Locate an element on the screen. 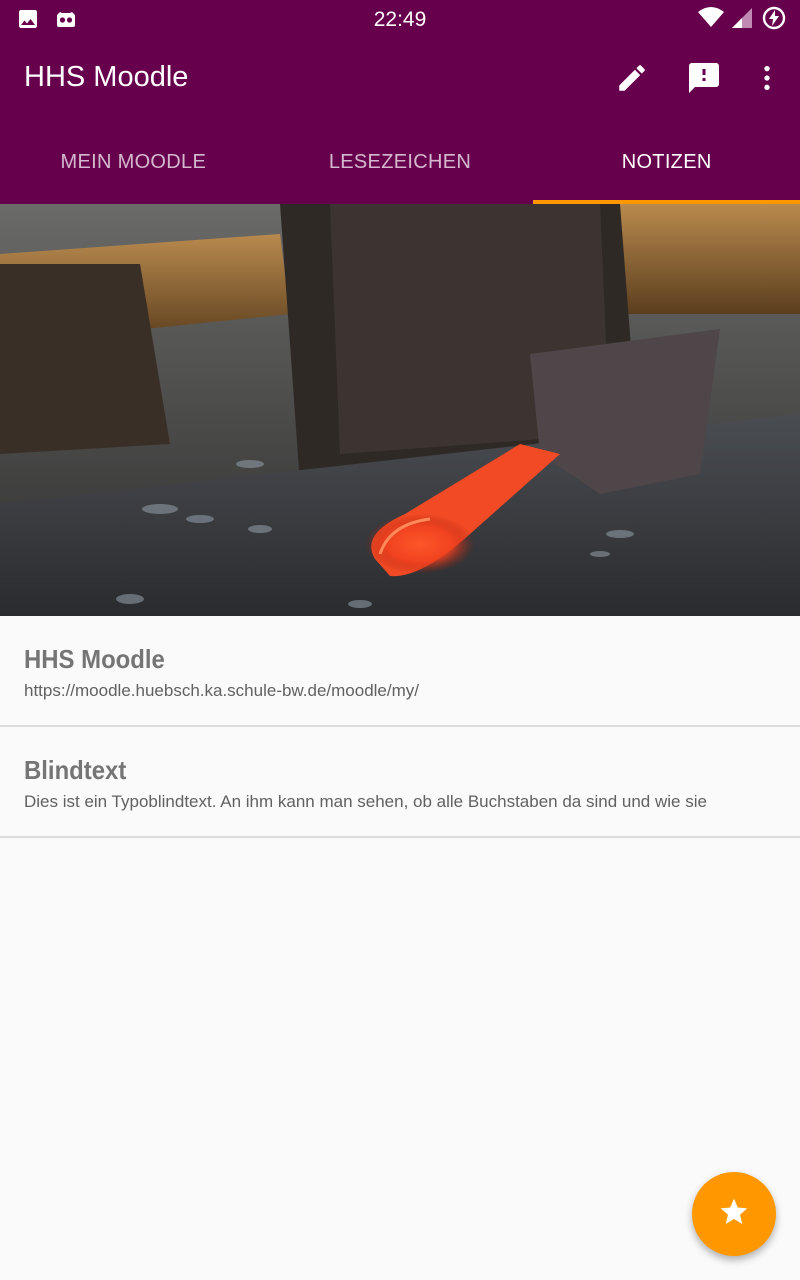  note-title: Blindtext is located at coordinates (75, 770).